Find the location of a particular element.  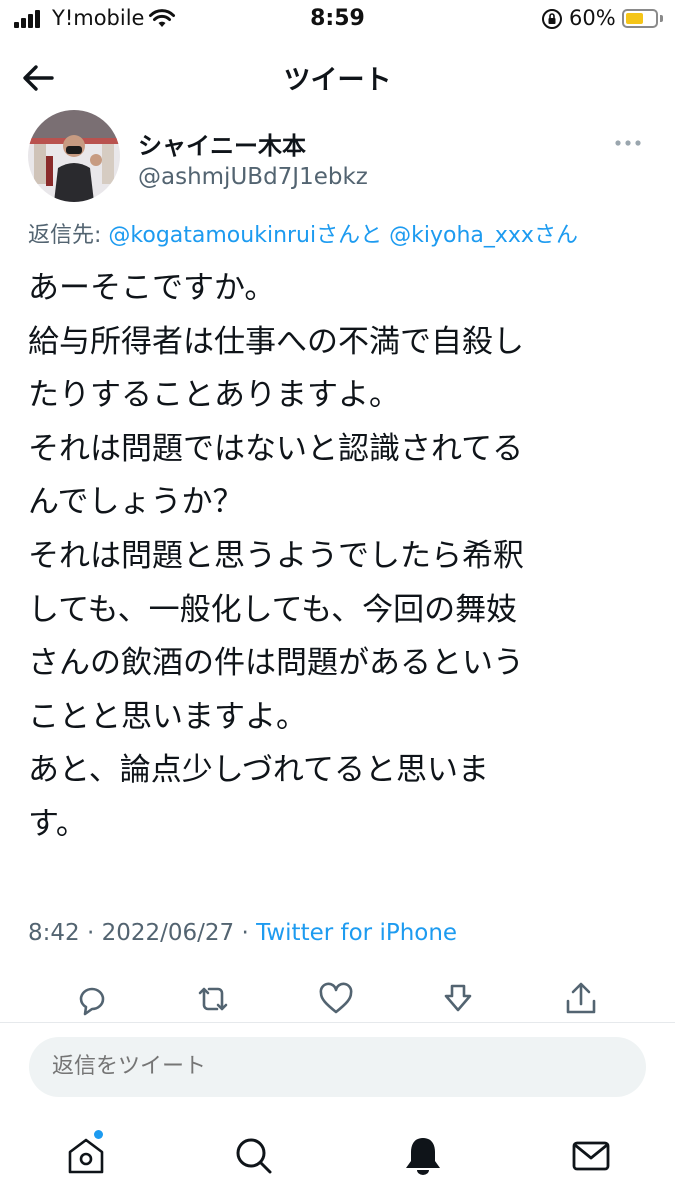

reply-to: 返信先: @kogatamoukinruiさんと @kiyoha_xxxさん is located at coordinates (303, 233).